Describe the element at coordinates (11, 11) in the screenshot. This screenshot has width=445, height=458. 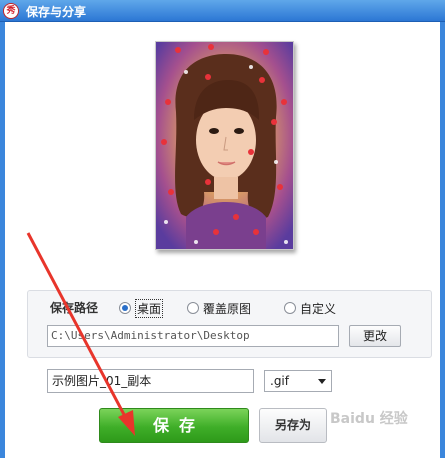
I see `app-logo-icon: 秀` at that location.